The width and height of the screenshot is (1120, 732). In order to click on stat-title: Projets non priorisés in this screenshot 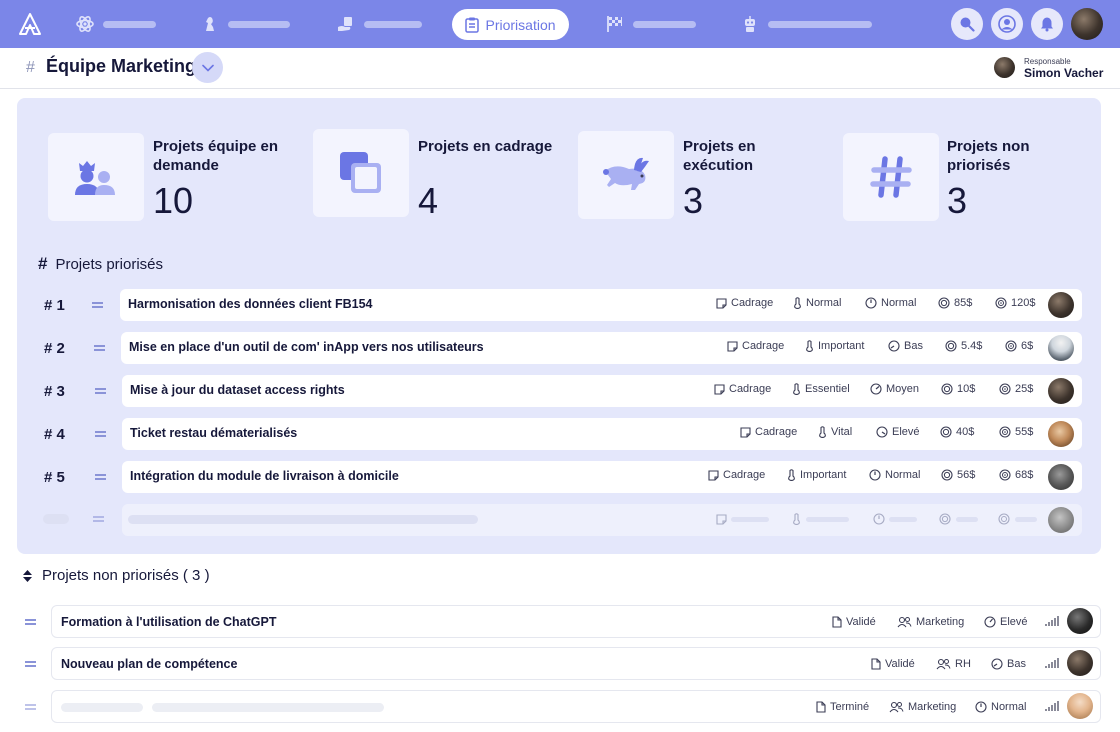, I will do `click(988, 156)`.